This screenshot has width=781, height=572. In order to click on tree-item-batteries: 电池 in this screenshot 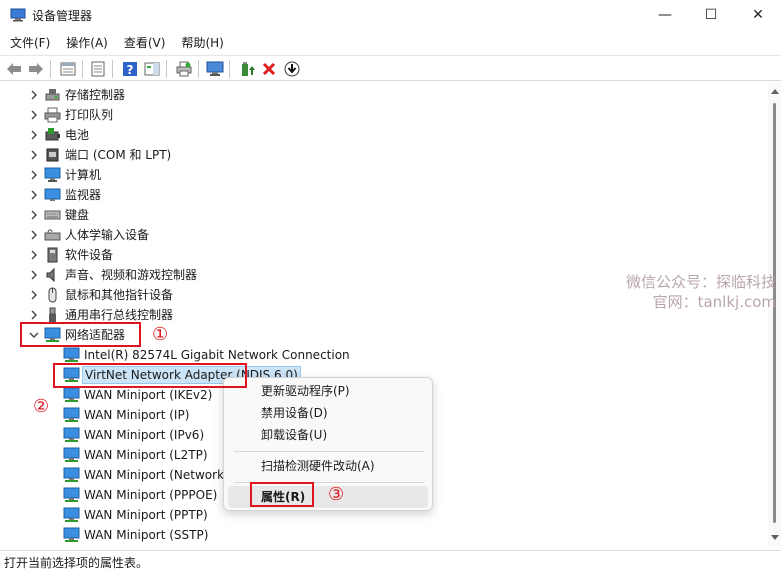, I will do `click(384, 135)`.